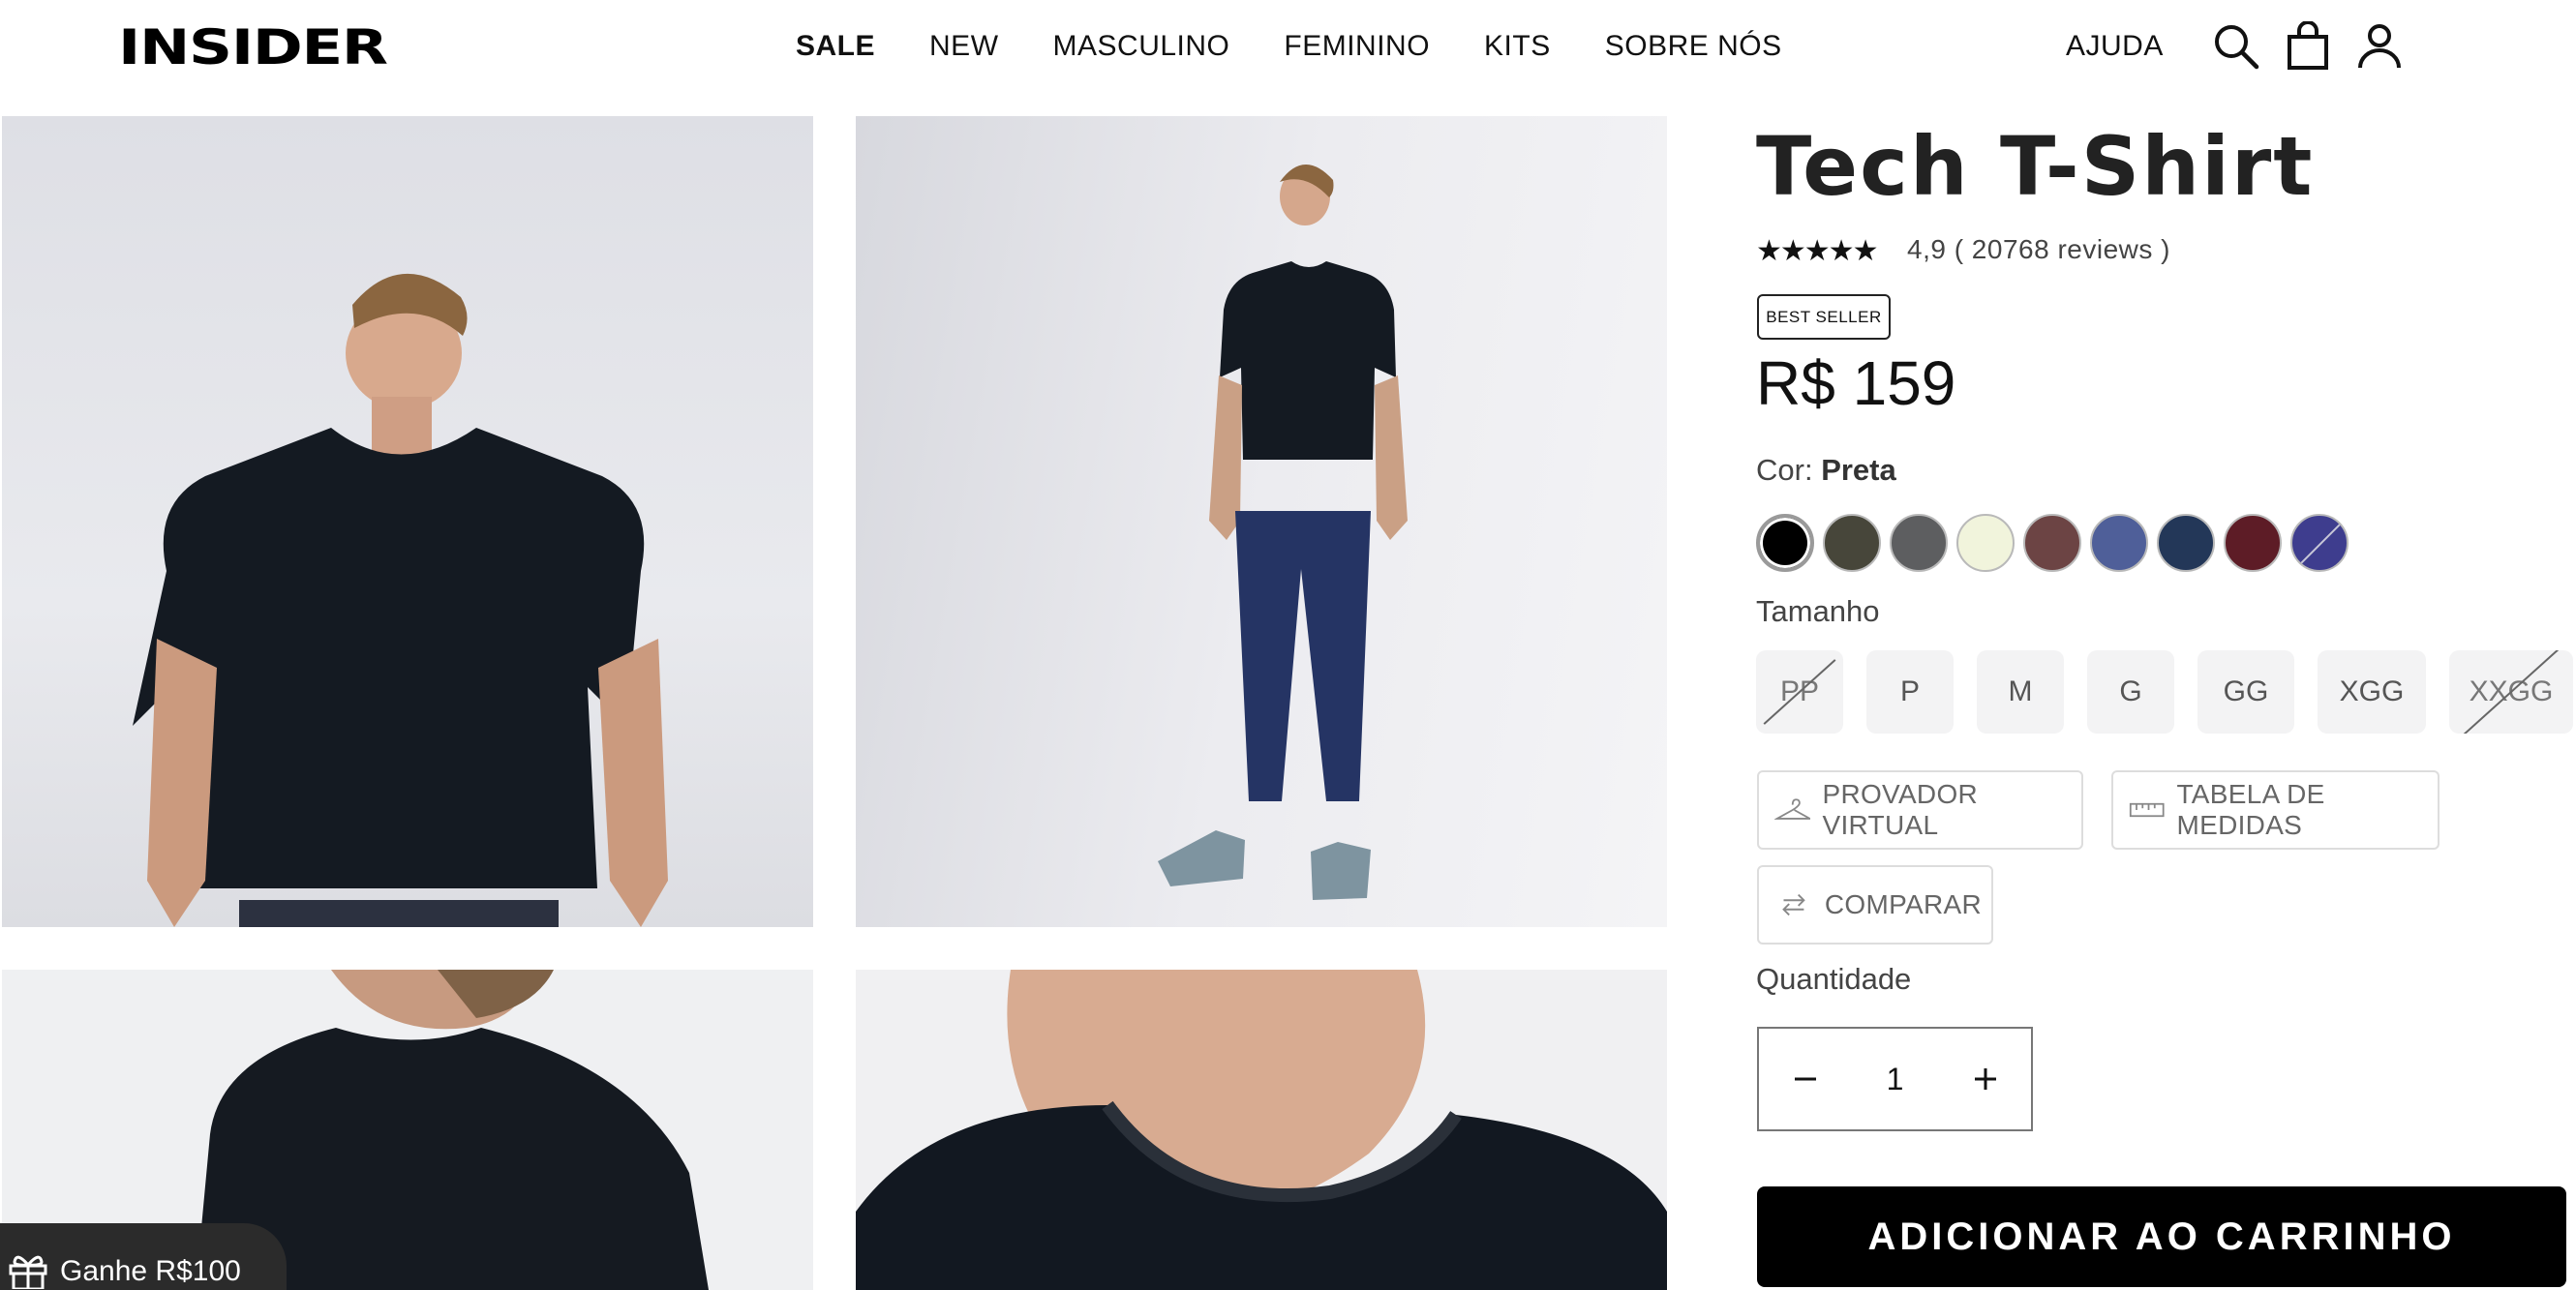  Describe the element at coordinates (1693, 47) in the screenshot. I see `nav-sobre-nos: SOBRE NÓS` at that location.